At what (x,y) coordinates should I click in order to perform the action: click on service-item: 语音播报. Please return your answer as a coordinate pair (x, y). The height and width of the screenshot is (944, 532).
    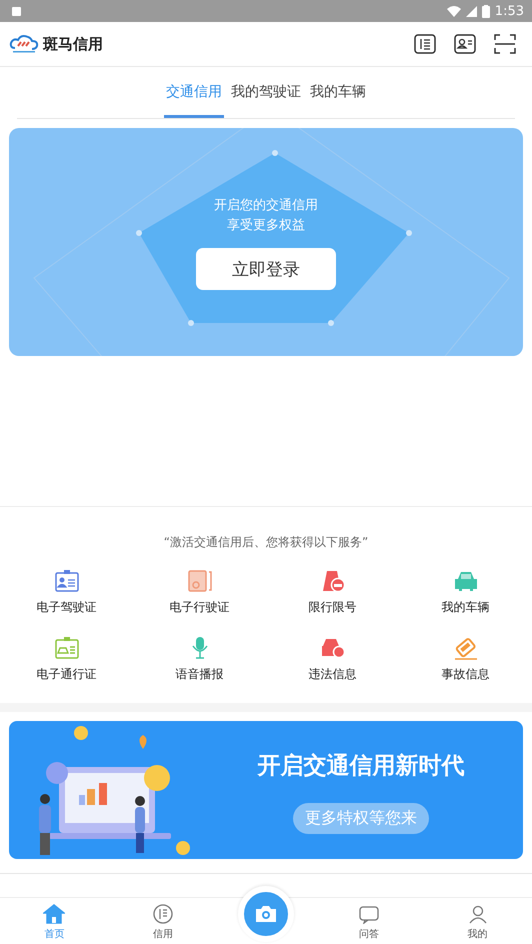
    Looking at the image, I should click on (199, 659).